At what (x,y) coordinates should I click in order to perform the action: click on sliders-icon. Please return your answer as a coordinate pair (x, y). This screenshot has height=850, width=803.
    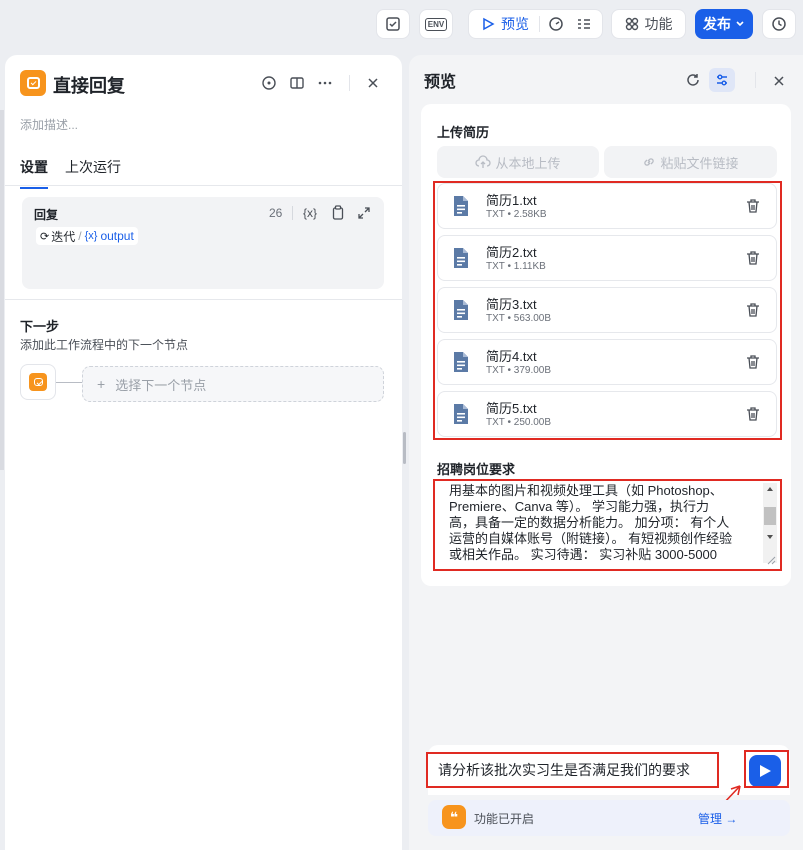
    Looking at the image, I should click on (722, 80).